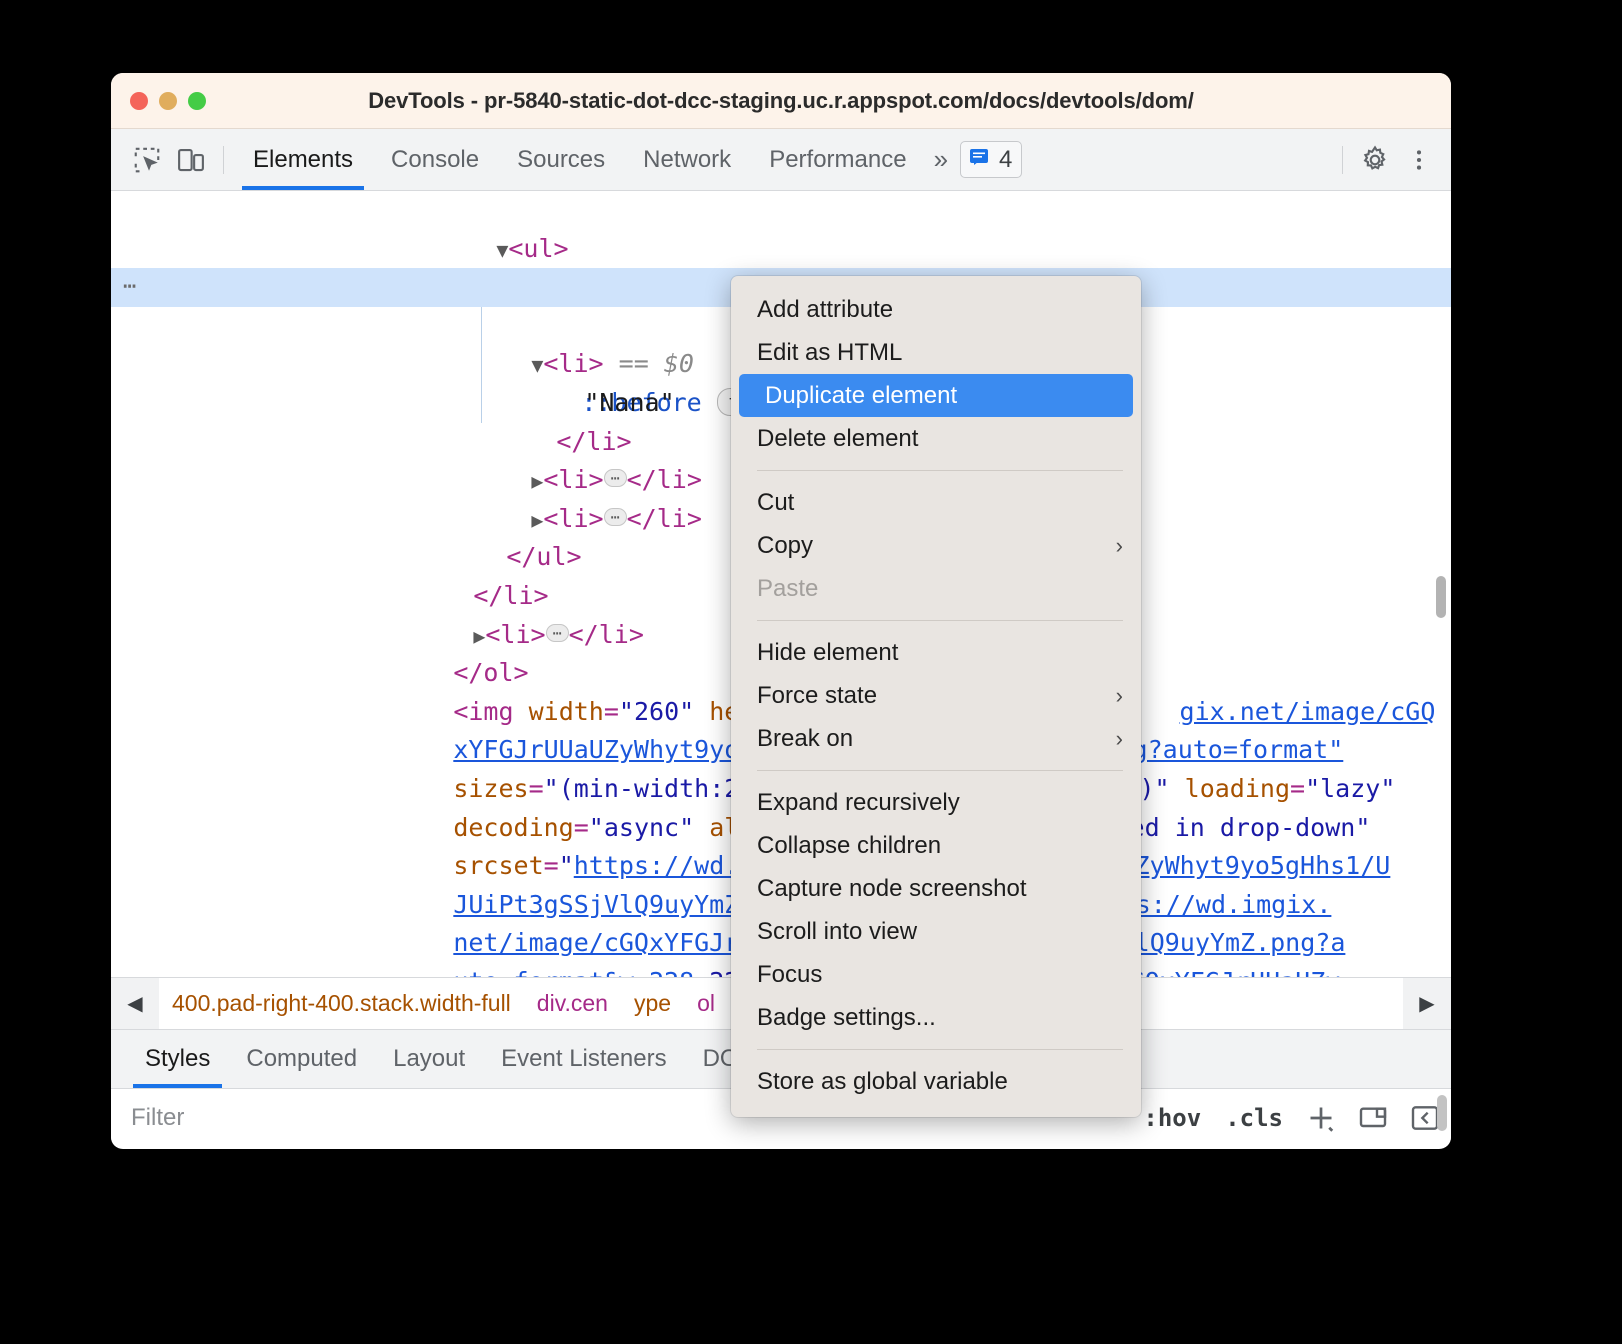  I want to click on dom-scrollbar-track, so click(1442, 584).